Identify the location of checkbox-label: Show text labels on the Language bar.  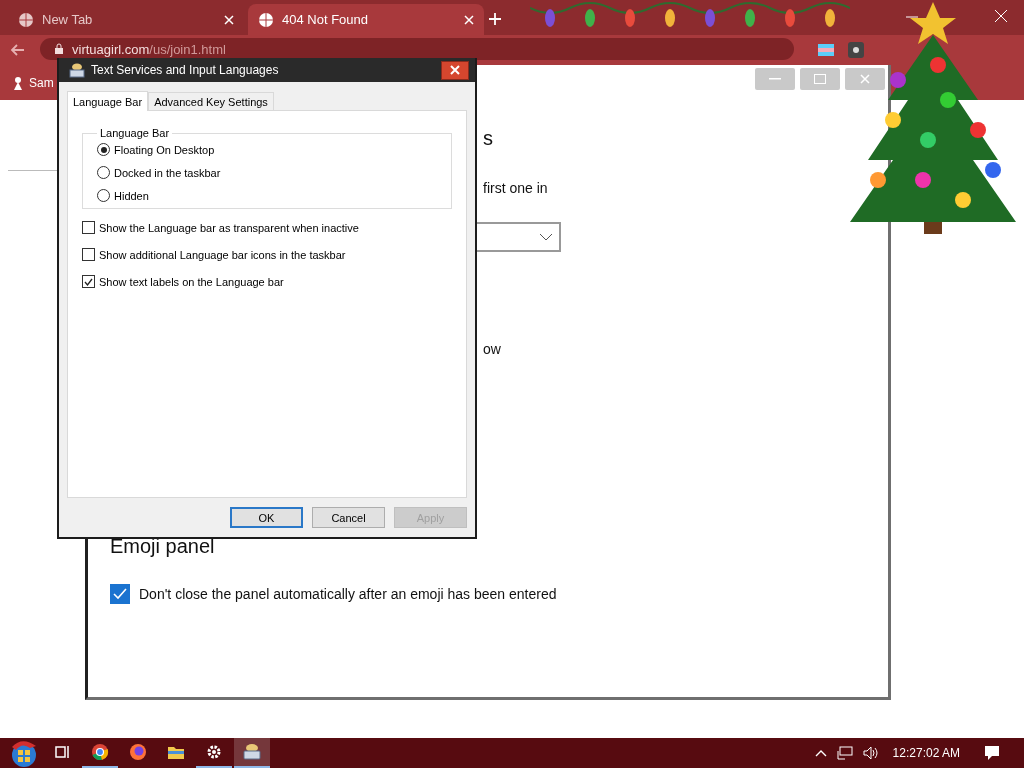
(191, 281).